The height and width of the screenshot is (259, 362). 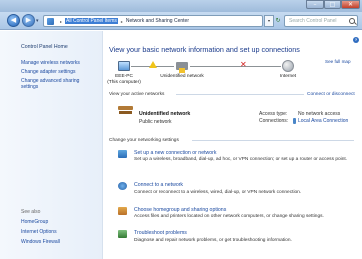 I want to click on computer-sublabel: (This computer), so click(x=124, y=82).